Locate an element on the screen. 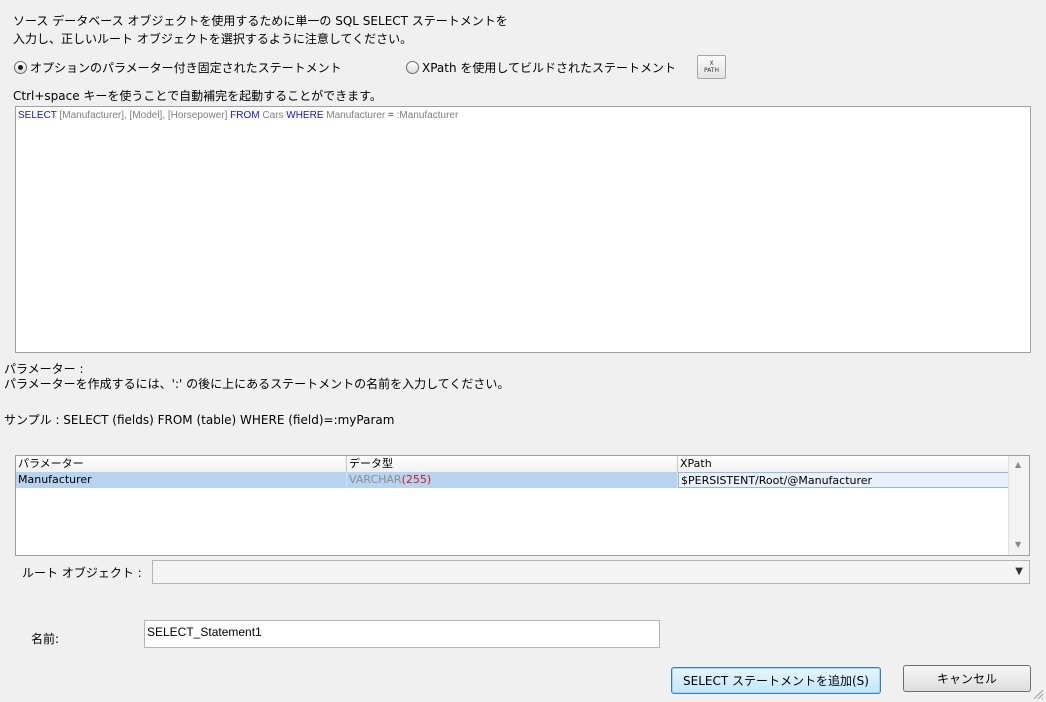 The height and width of the screenshot is (702, 1046). scroll-up-icon: ▲ is located at coordinates (1018, 464).